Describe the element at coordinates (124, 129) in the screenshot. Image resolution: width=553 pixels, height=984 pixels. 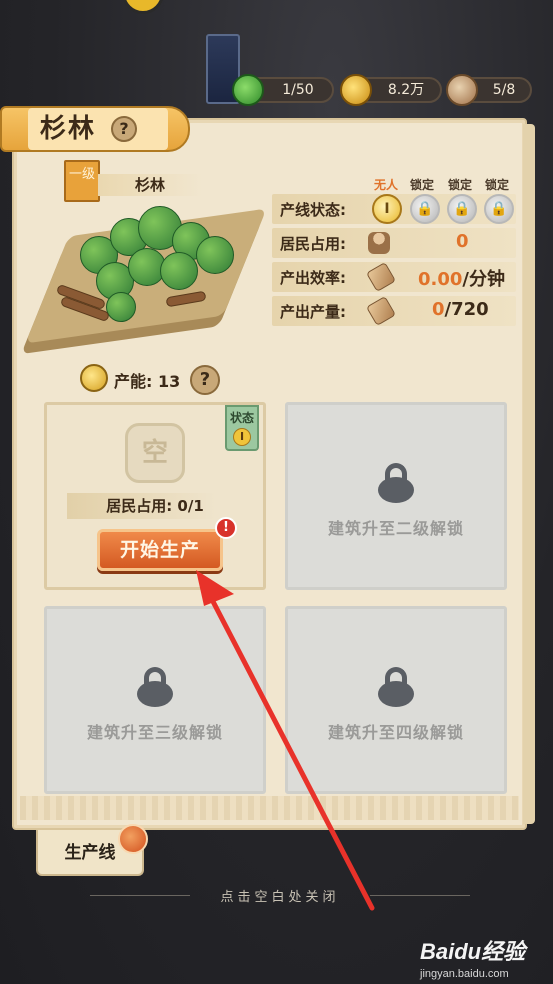
I see `title-help-button: ?` at that location.